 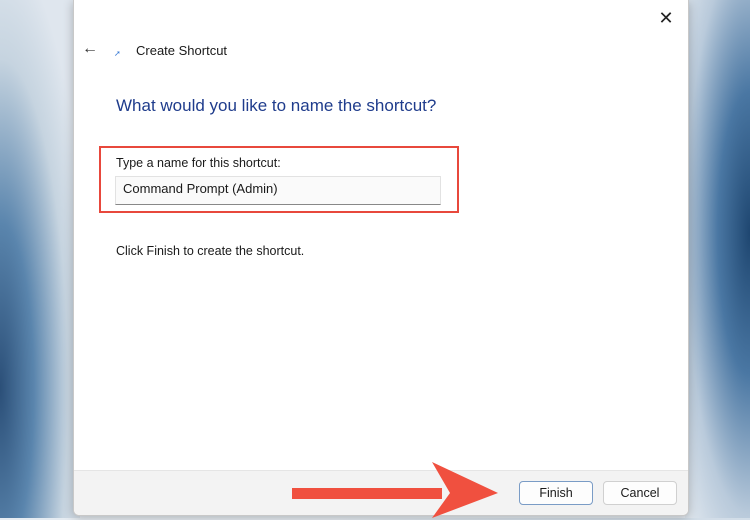 What do you see at coordinates (395, 490) in the screenshot?
I see `annotation-arrow-icon` at bounding box center [395, 490].